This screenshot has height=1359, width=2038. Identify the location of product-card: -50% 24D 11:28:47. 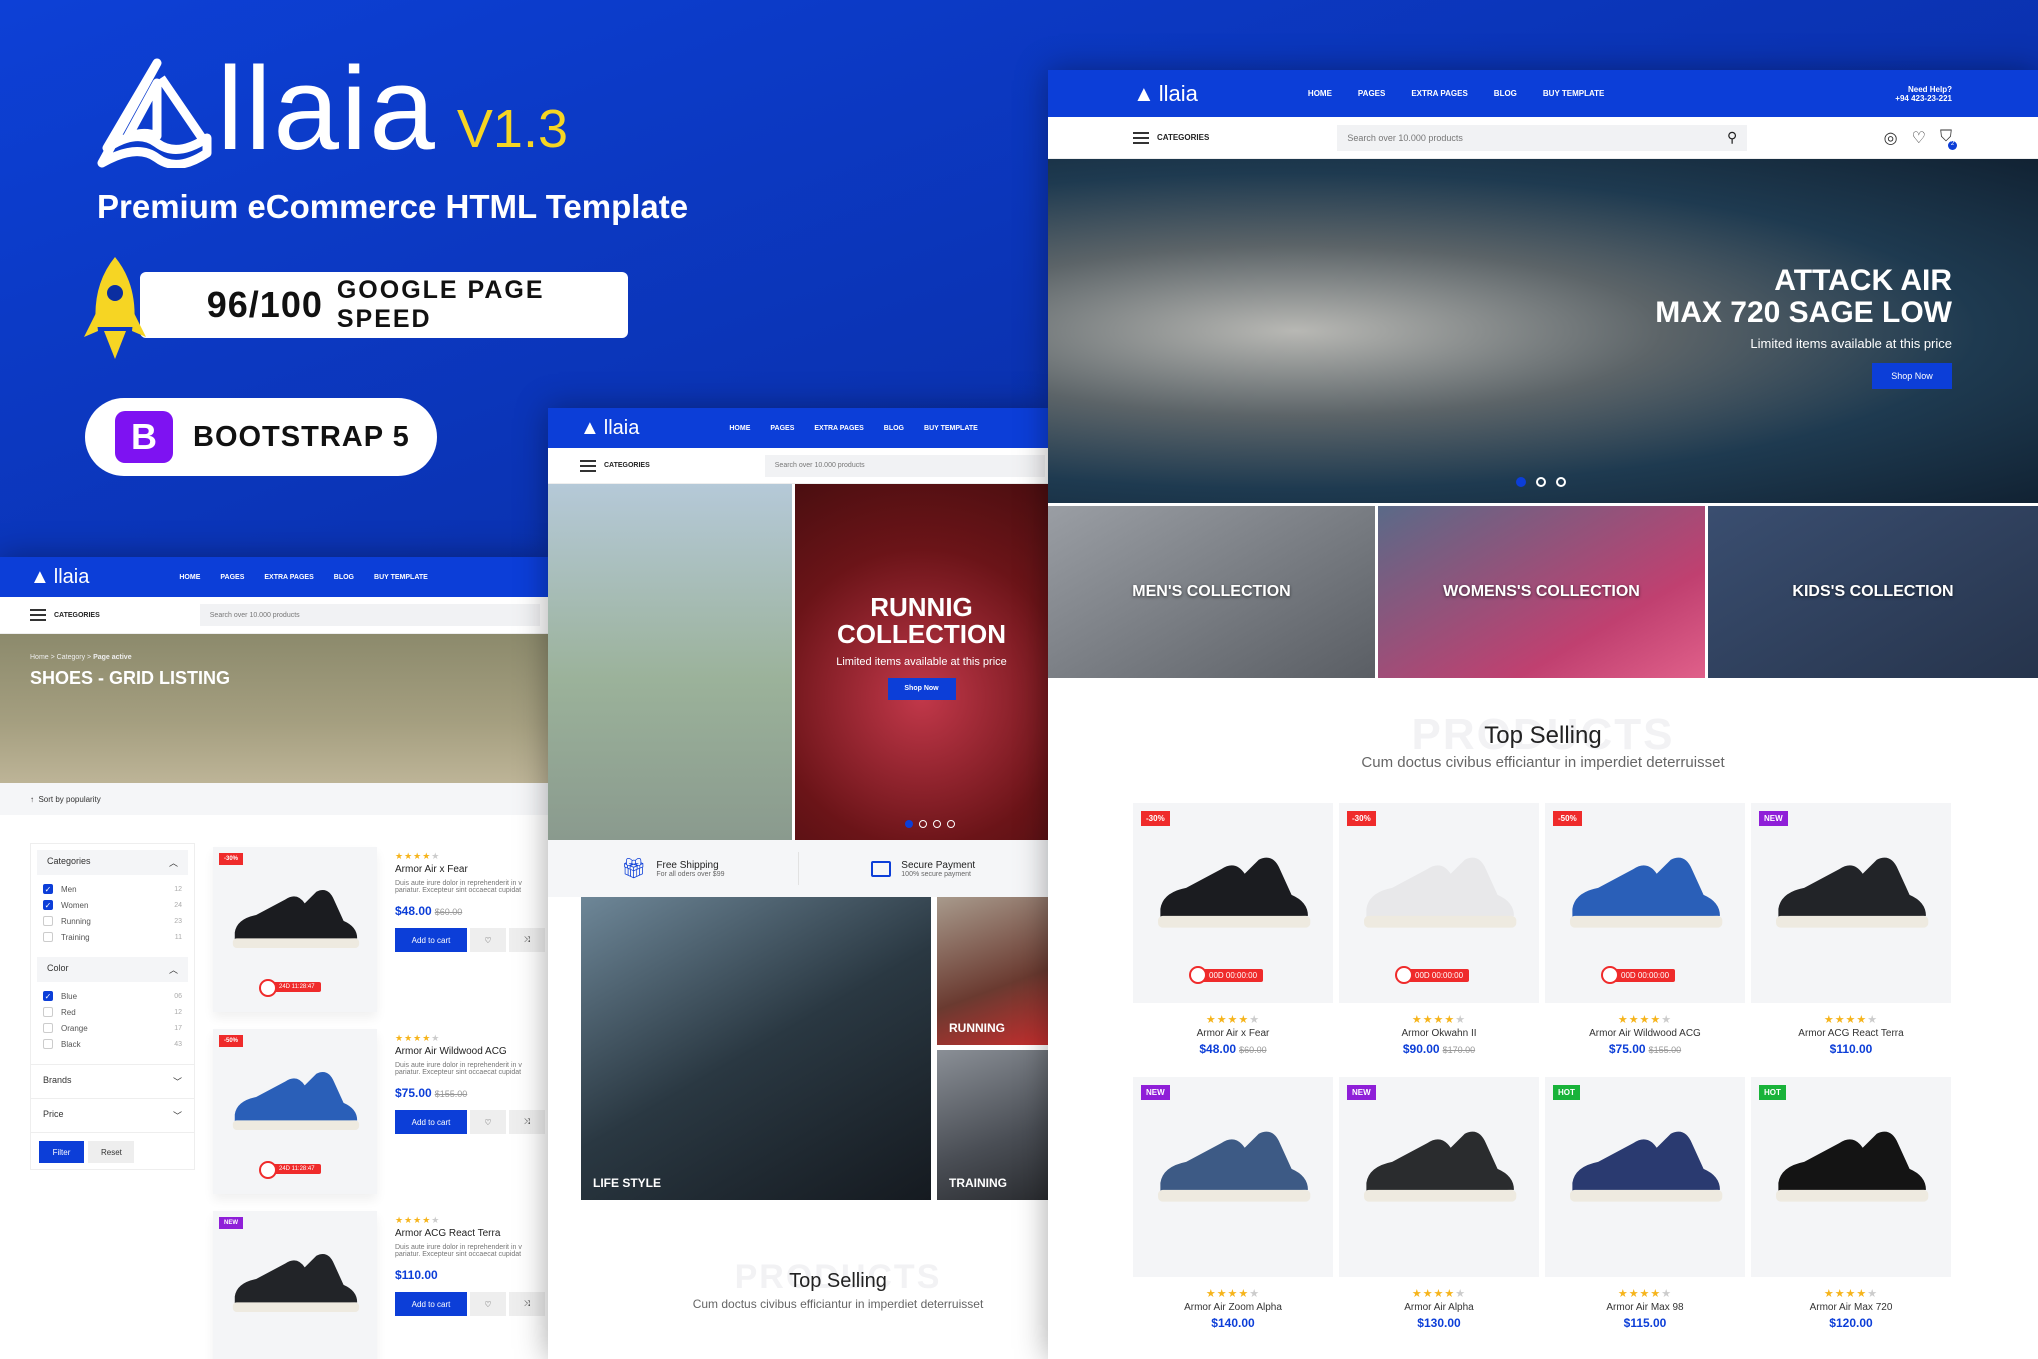
(295, 1111).